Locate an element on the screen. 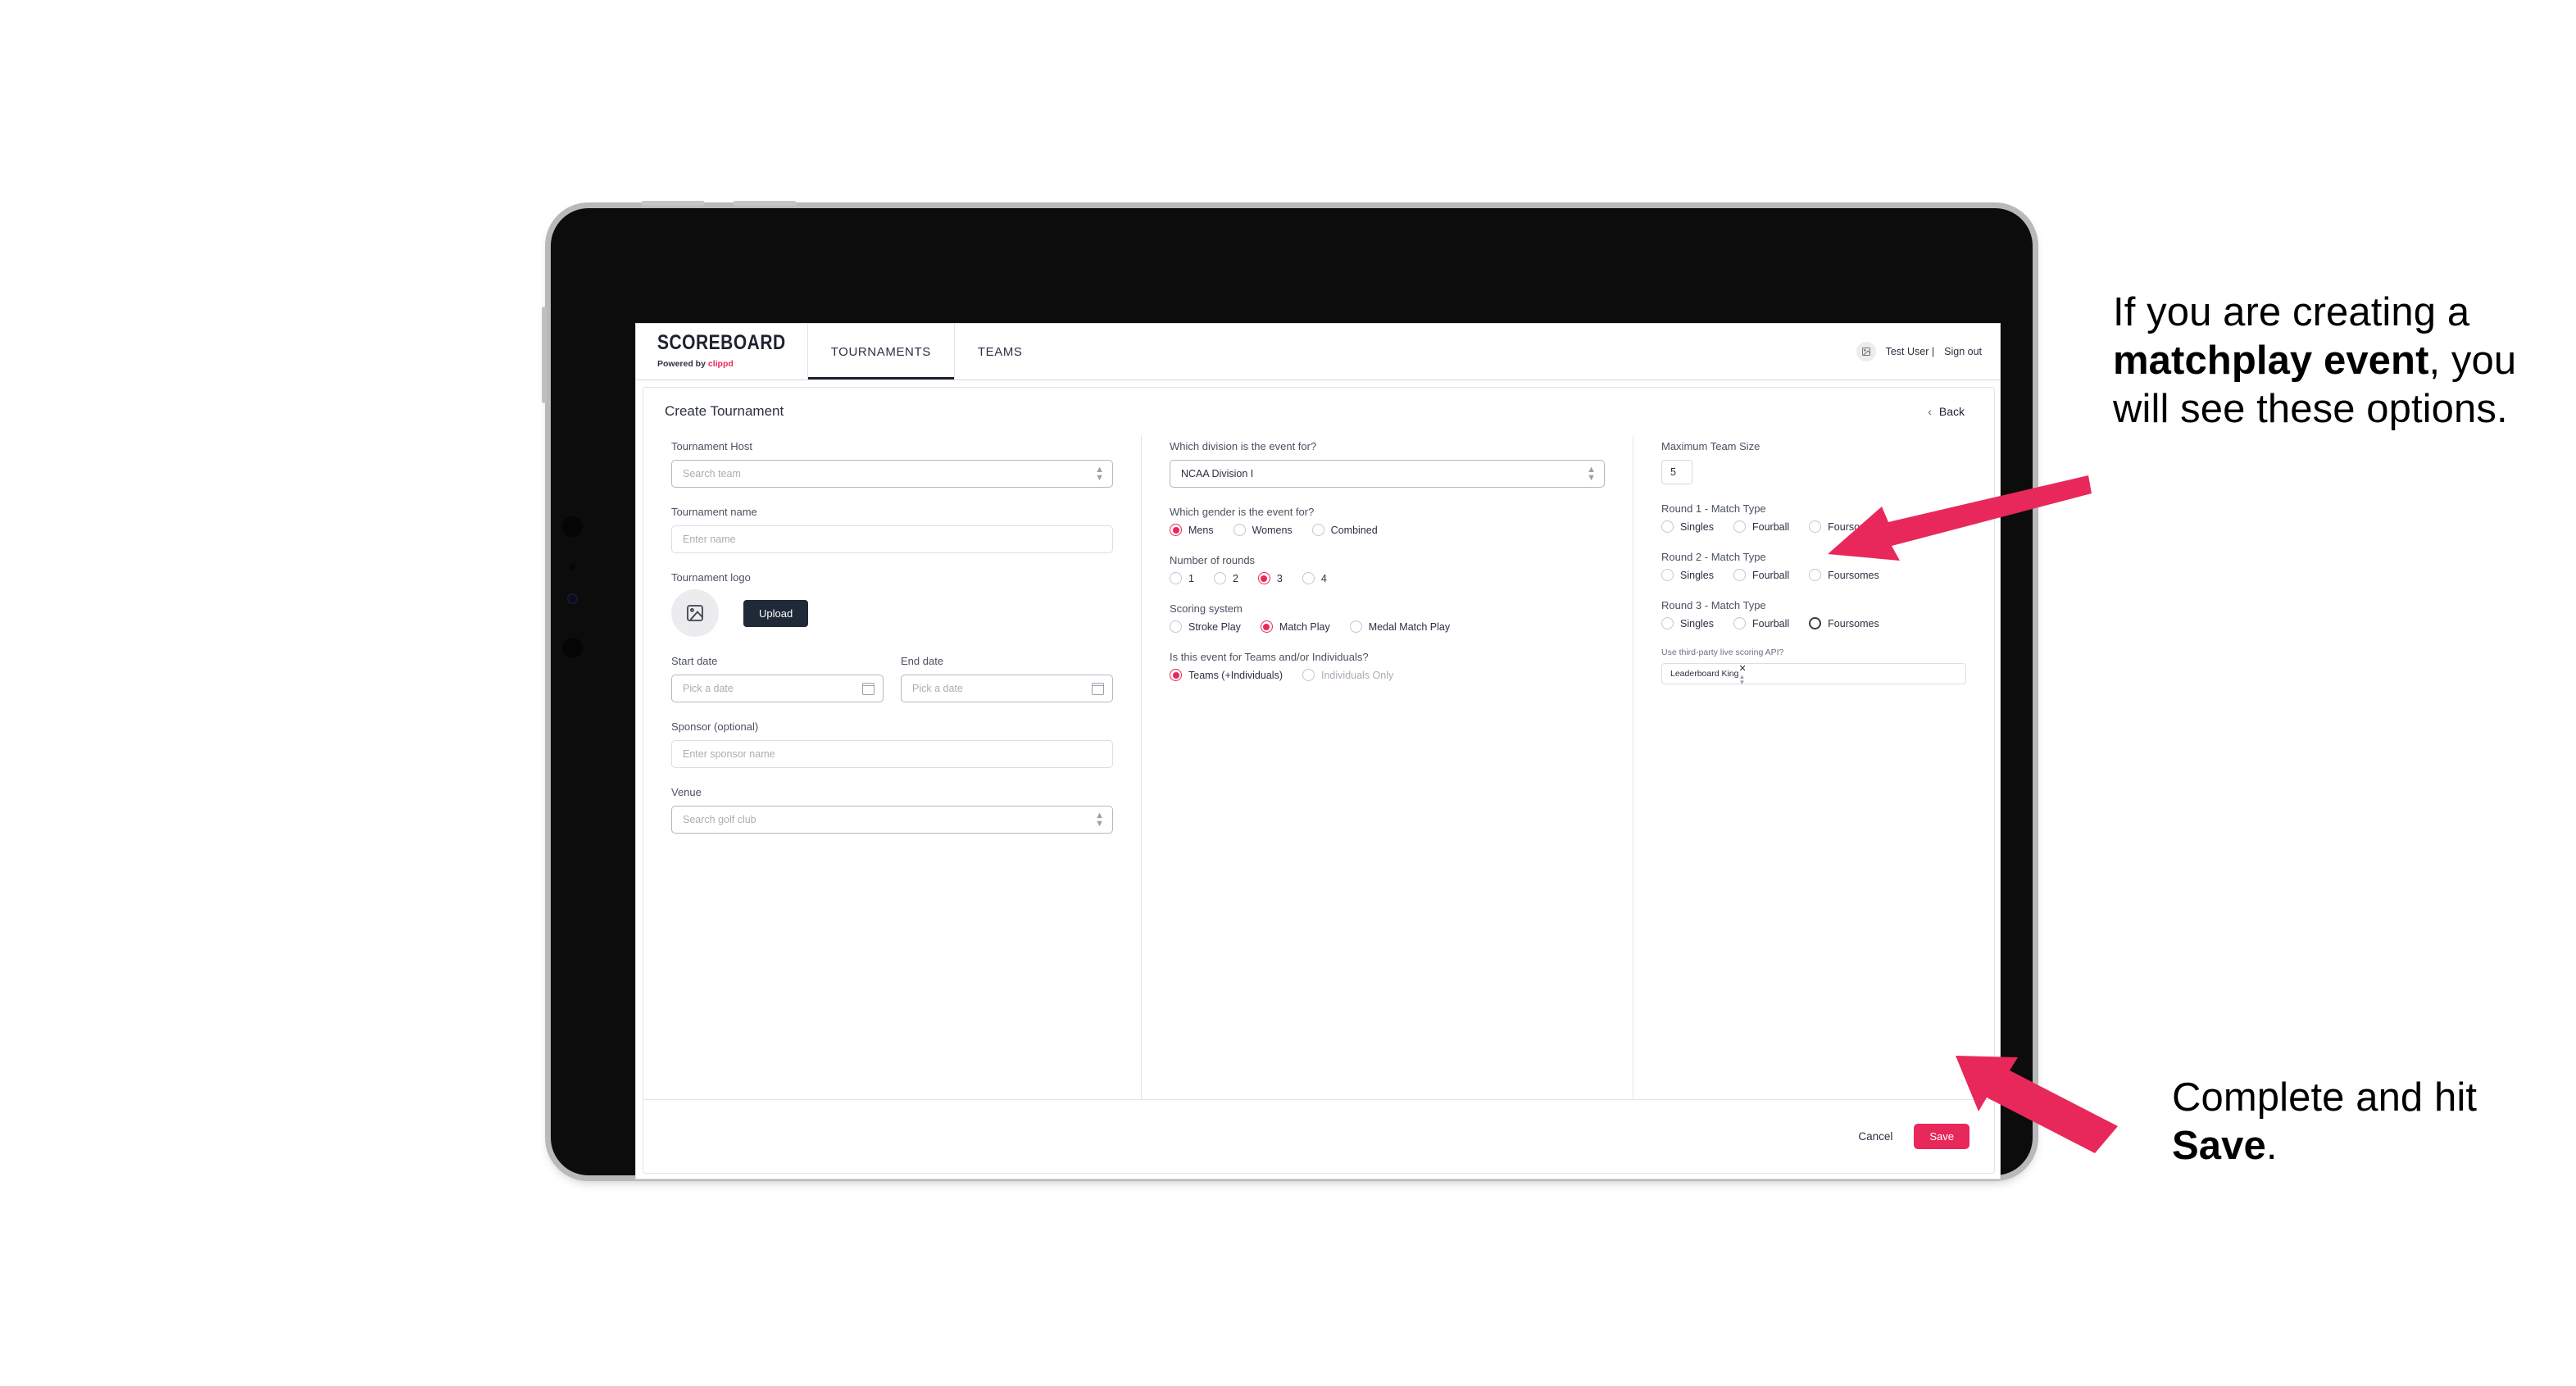 The height and width of the screenshot is (1386, 2576). tab-teams: TEAMS is located at coordinates (999, 351).